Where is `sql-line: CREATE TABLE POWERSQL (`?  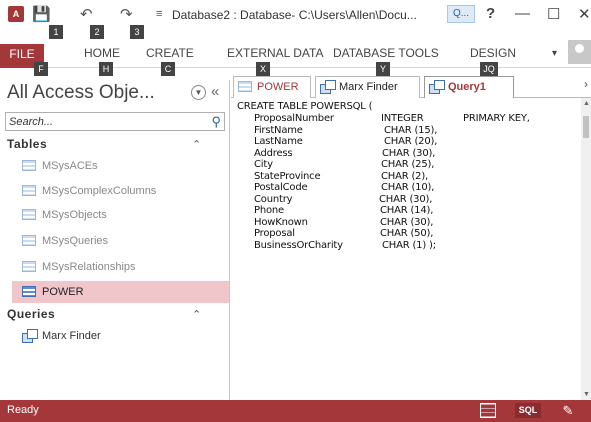
sql-line: CREATE TABLE POWERSQL ( is located at coordinates (305, 106).